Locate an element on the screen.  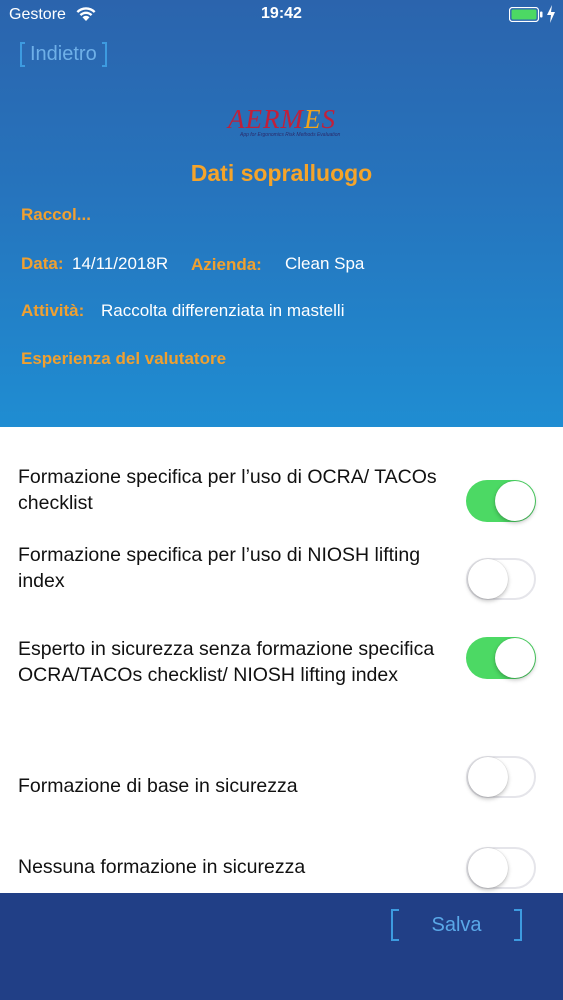
date-label: Data: is located at coordinates (42, 263).